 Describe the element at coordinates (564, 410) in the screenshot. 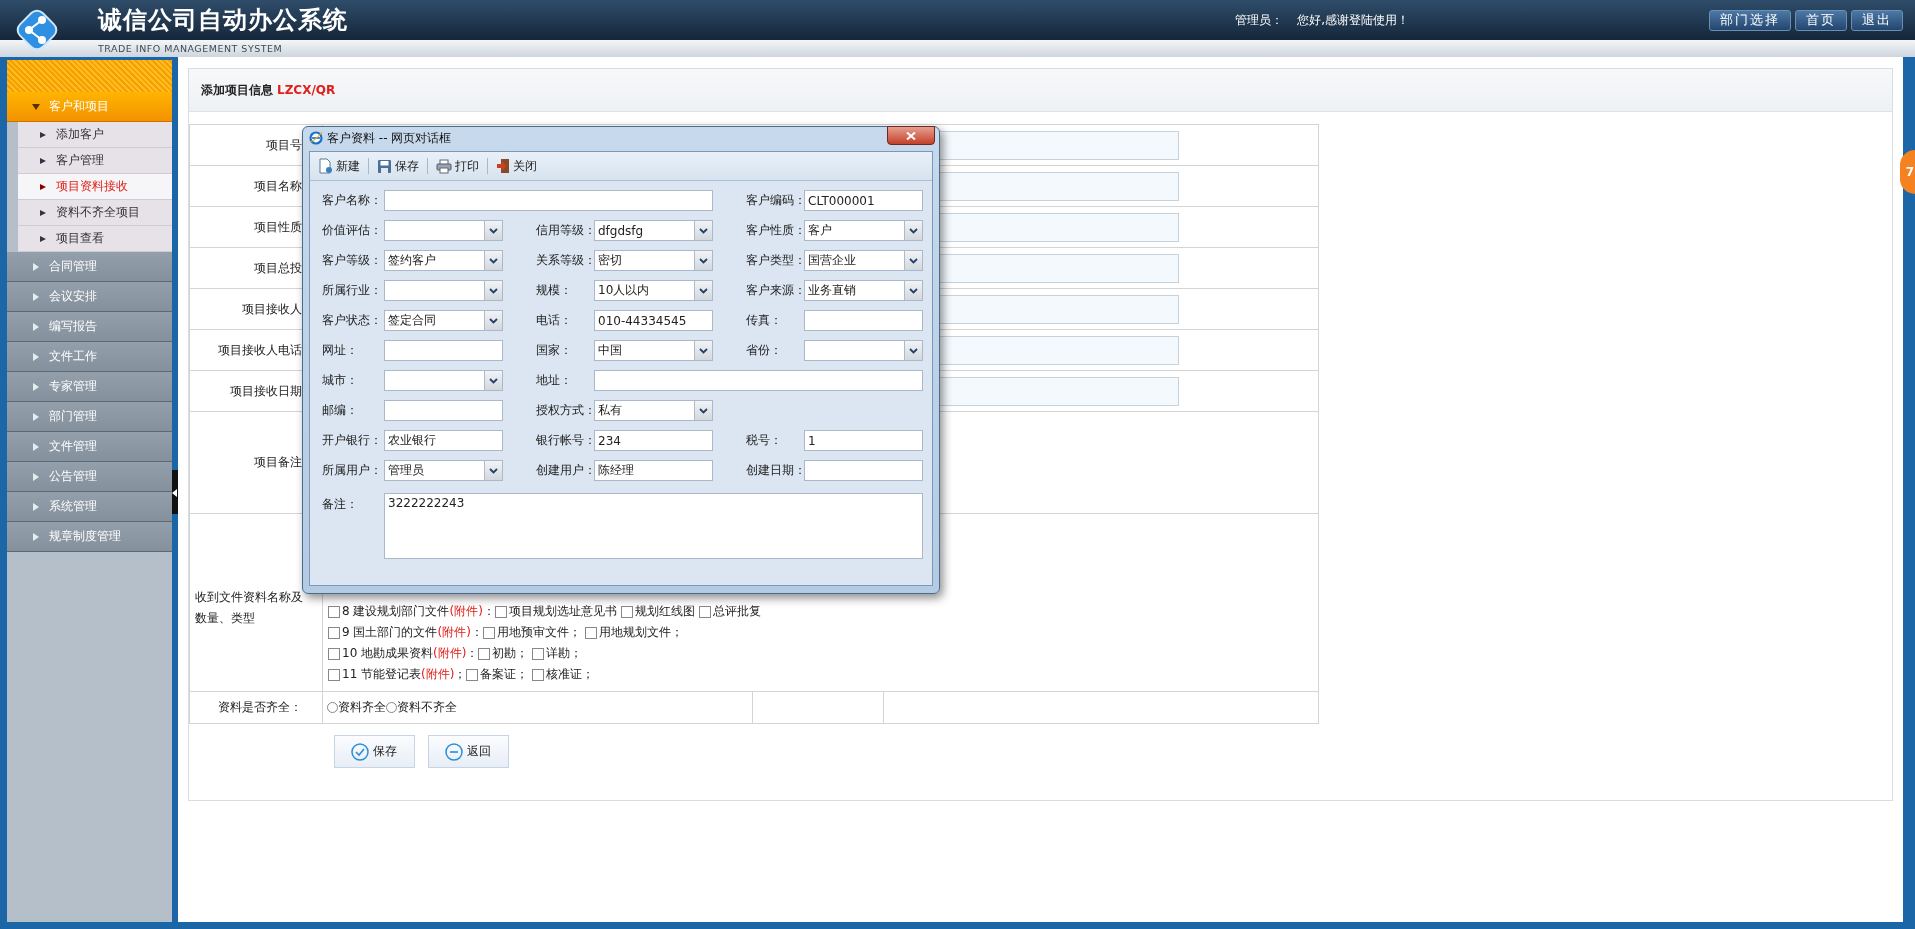

I see `field-label: 授权方式：` at that location.